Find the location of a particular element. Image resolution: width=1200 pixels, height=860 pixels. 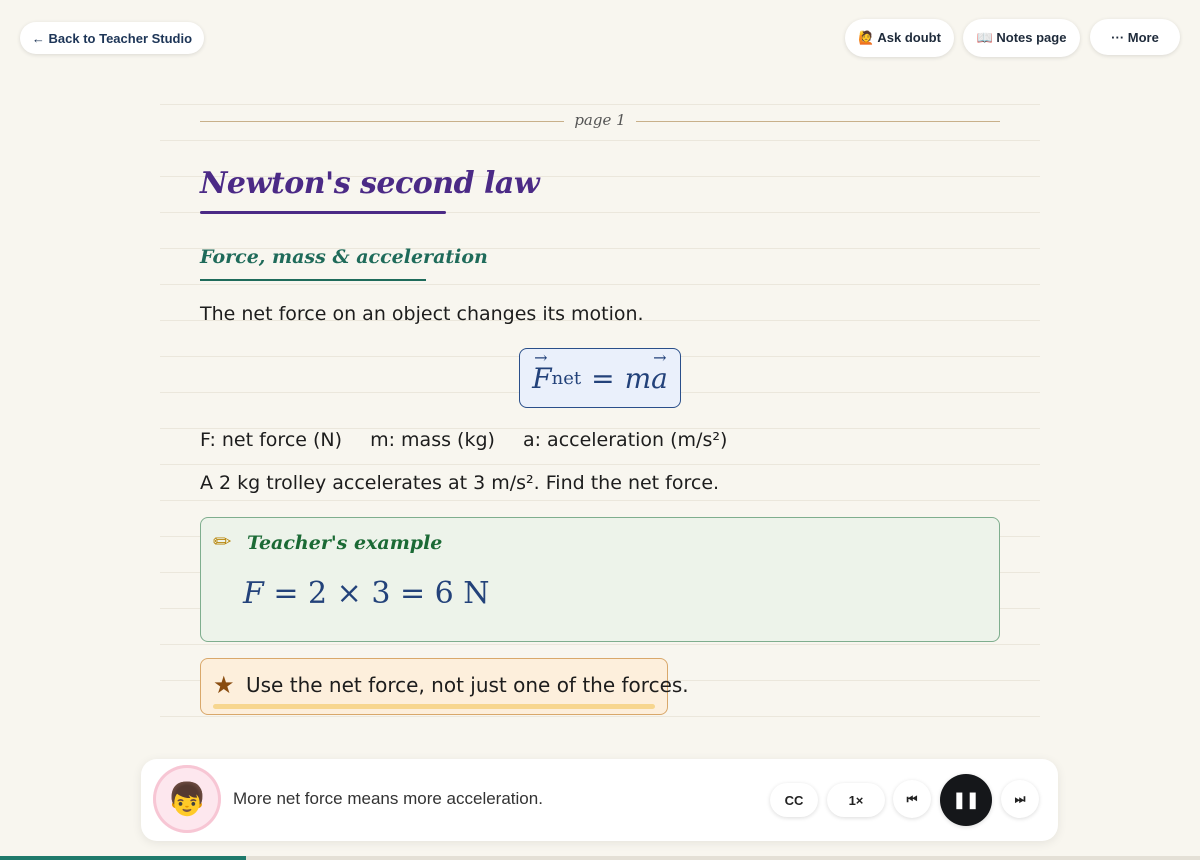

page-number-label: page 1 is located at coordinates (600, 120).